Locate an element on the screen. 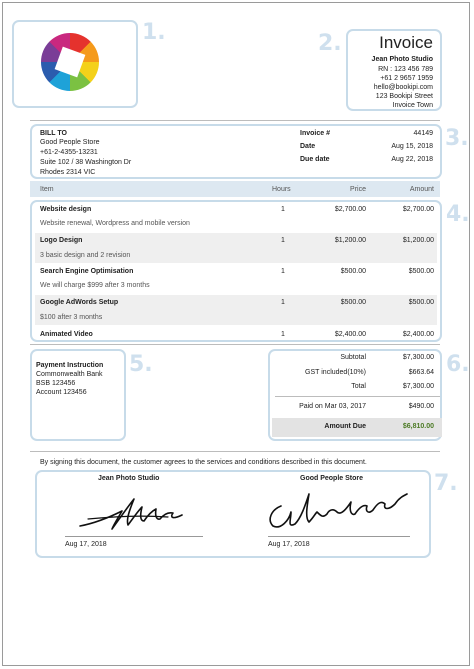 The image size is (474, 669). left-signer-name: Jean Photo Studio is located at coordinates (129, 478).